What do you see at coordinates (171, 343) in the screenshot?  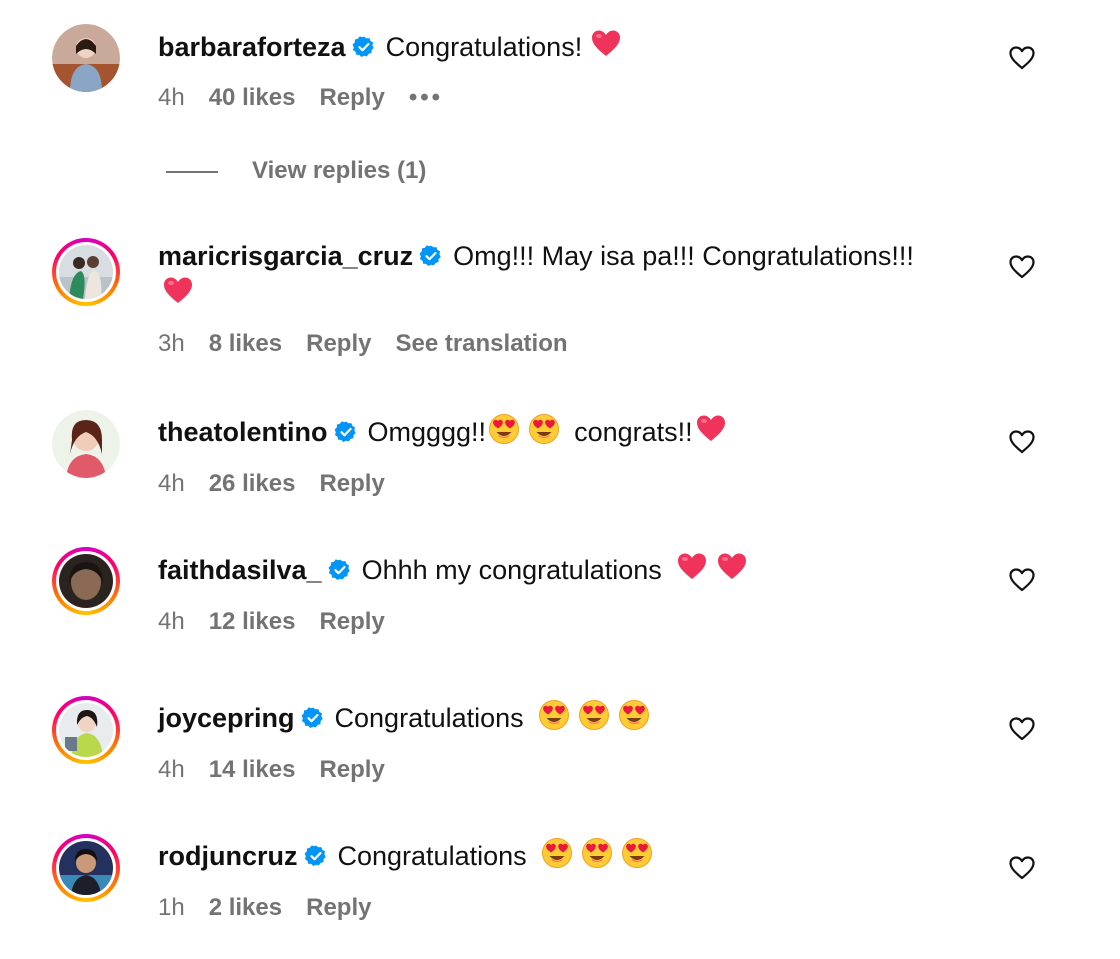 I see `comment-time: 3h` at bounding box center [171, 343].